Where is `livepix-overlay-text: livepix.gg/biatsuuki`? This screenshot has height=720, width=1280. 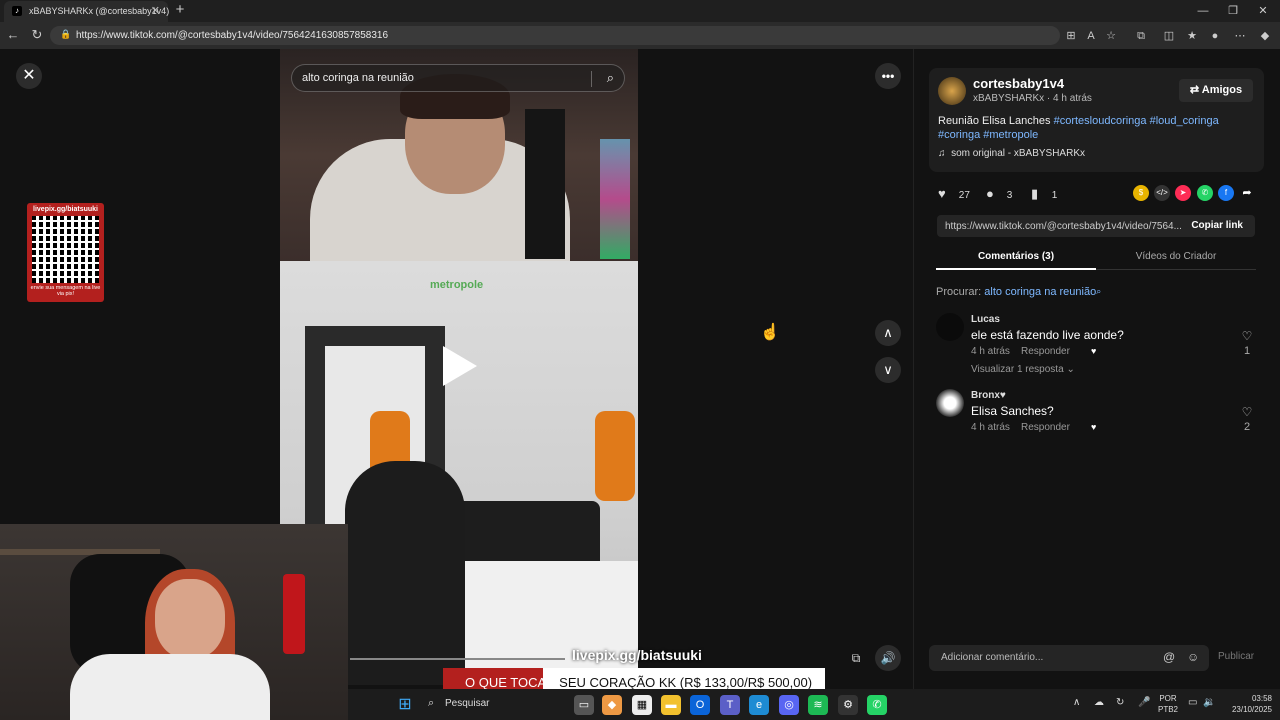 livepix-overlay-text: livepix.gg/biatsuuki is located at coordinates (637, 655).